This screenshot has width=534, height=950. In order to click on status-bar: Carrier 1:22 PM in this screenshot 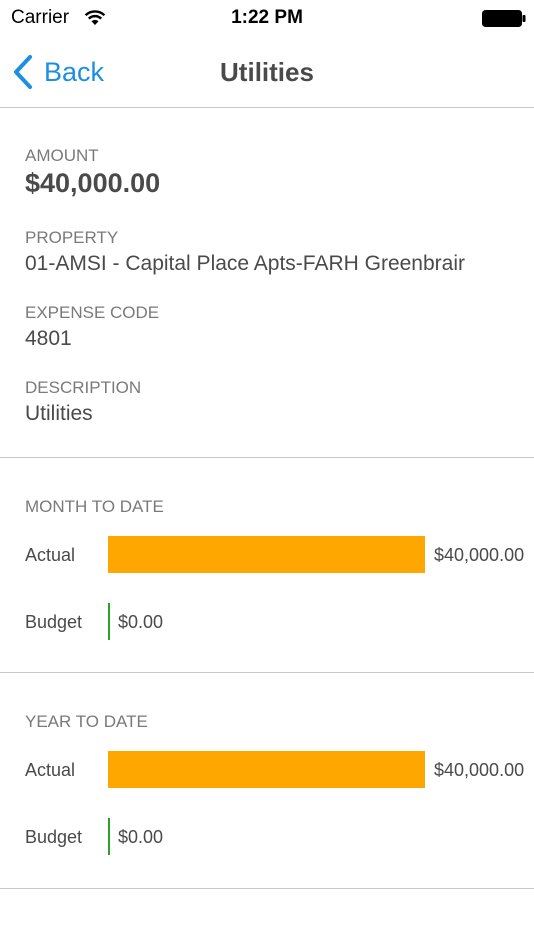, I will do `click(267, 19)`.